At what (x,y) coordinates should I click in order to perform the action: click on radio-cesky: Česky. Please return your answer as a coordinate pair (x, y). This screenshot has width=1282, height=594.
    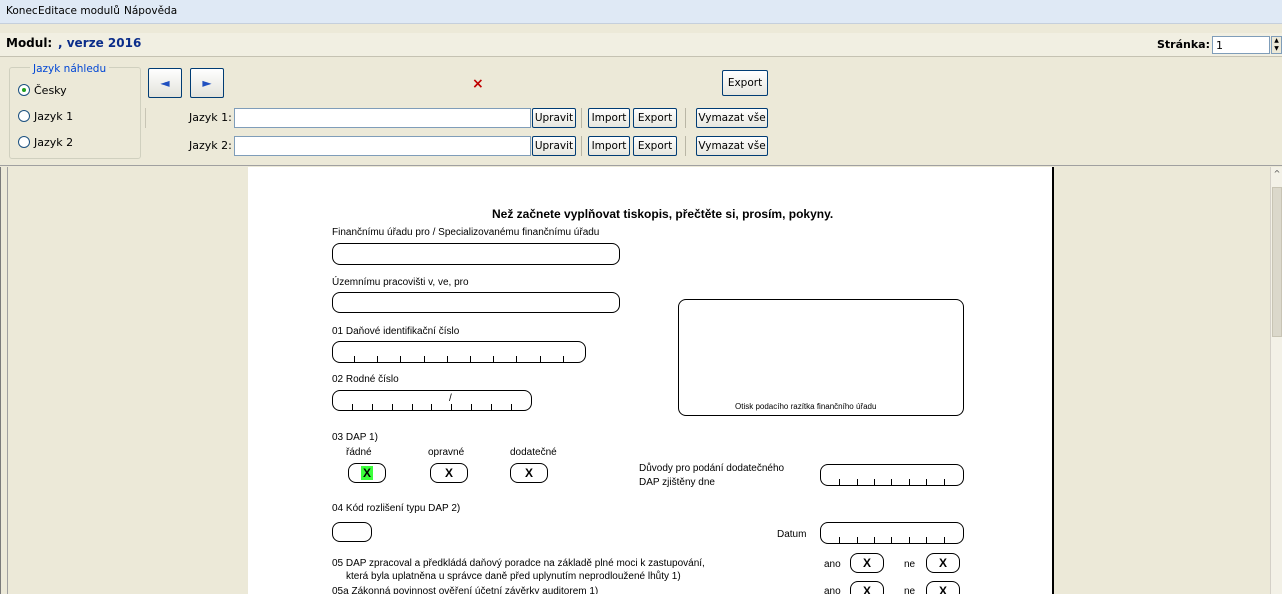
    Looking at the image, I should click on (42, 90).